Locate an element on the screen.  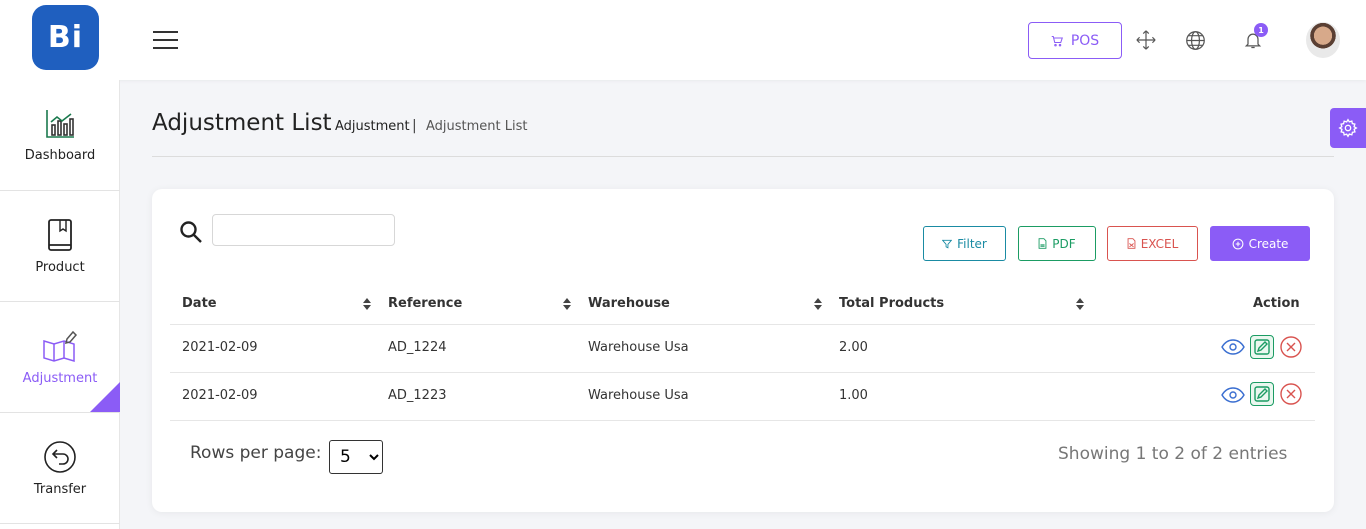
cell-total-products: 2.00 is located at coordinates (853, 347).